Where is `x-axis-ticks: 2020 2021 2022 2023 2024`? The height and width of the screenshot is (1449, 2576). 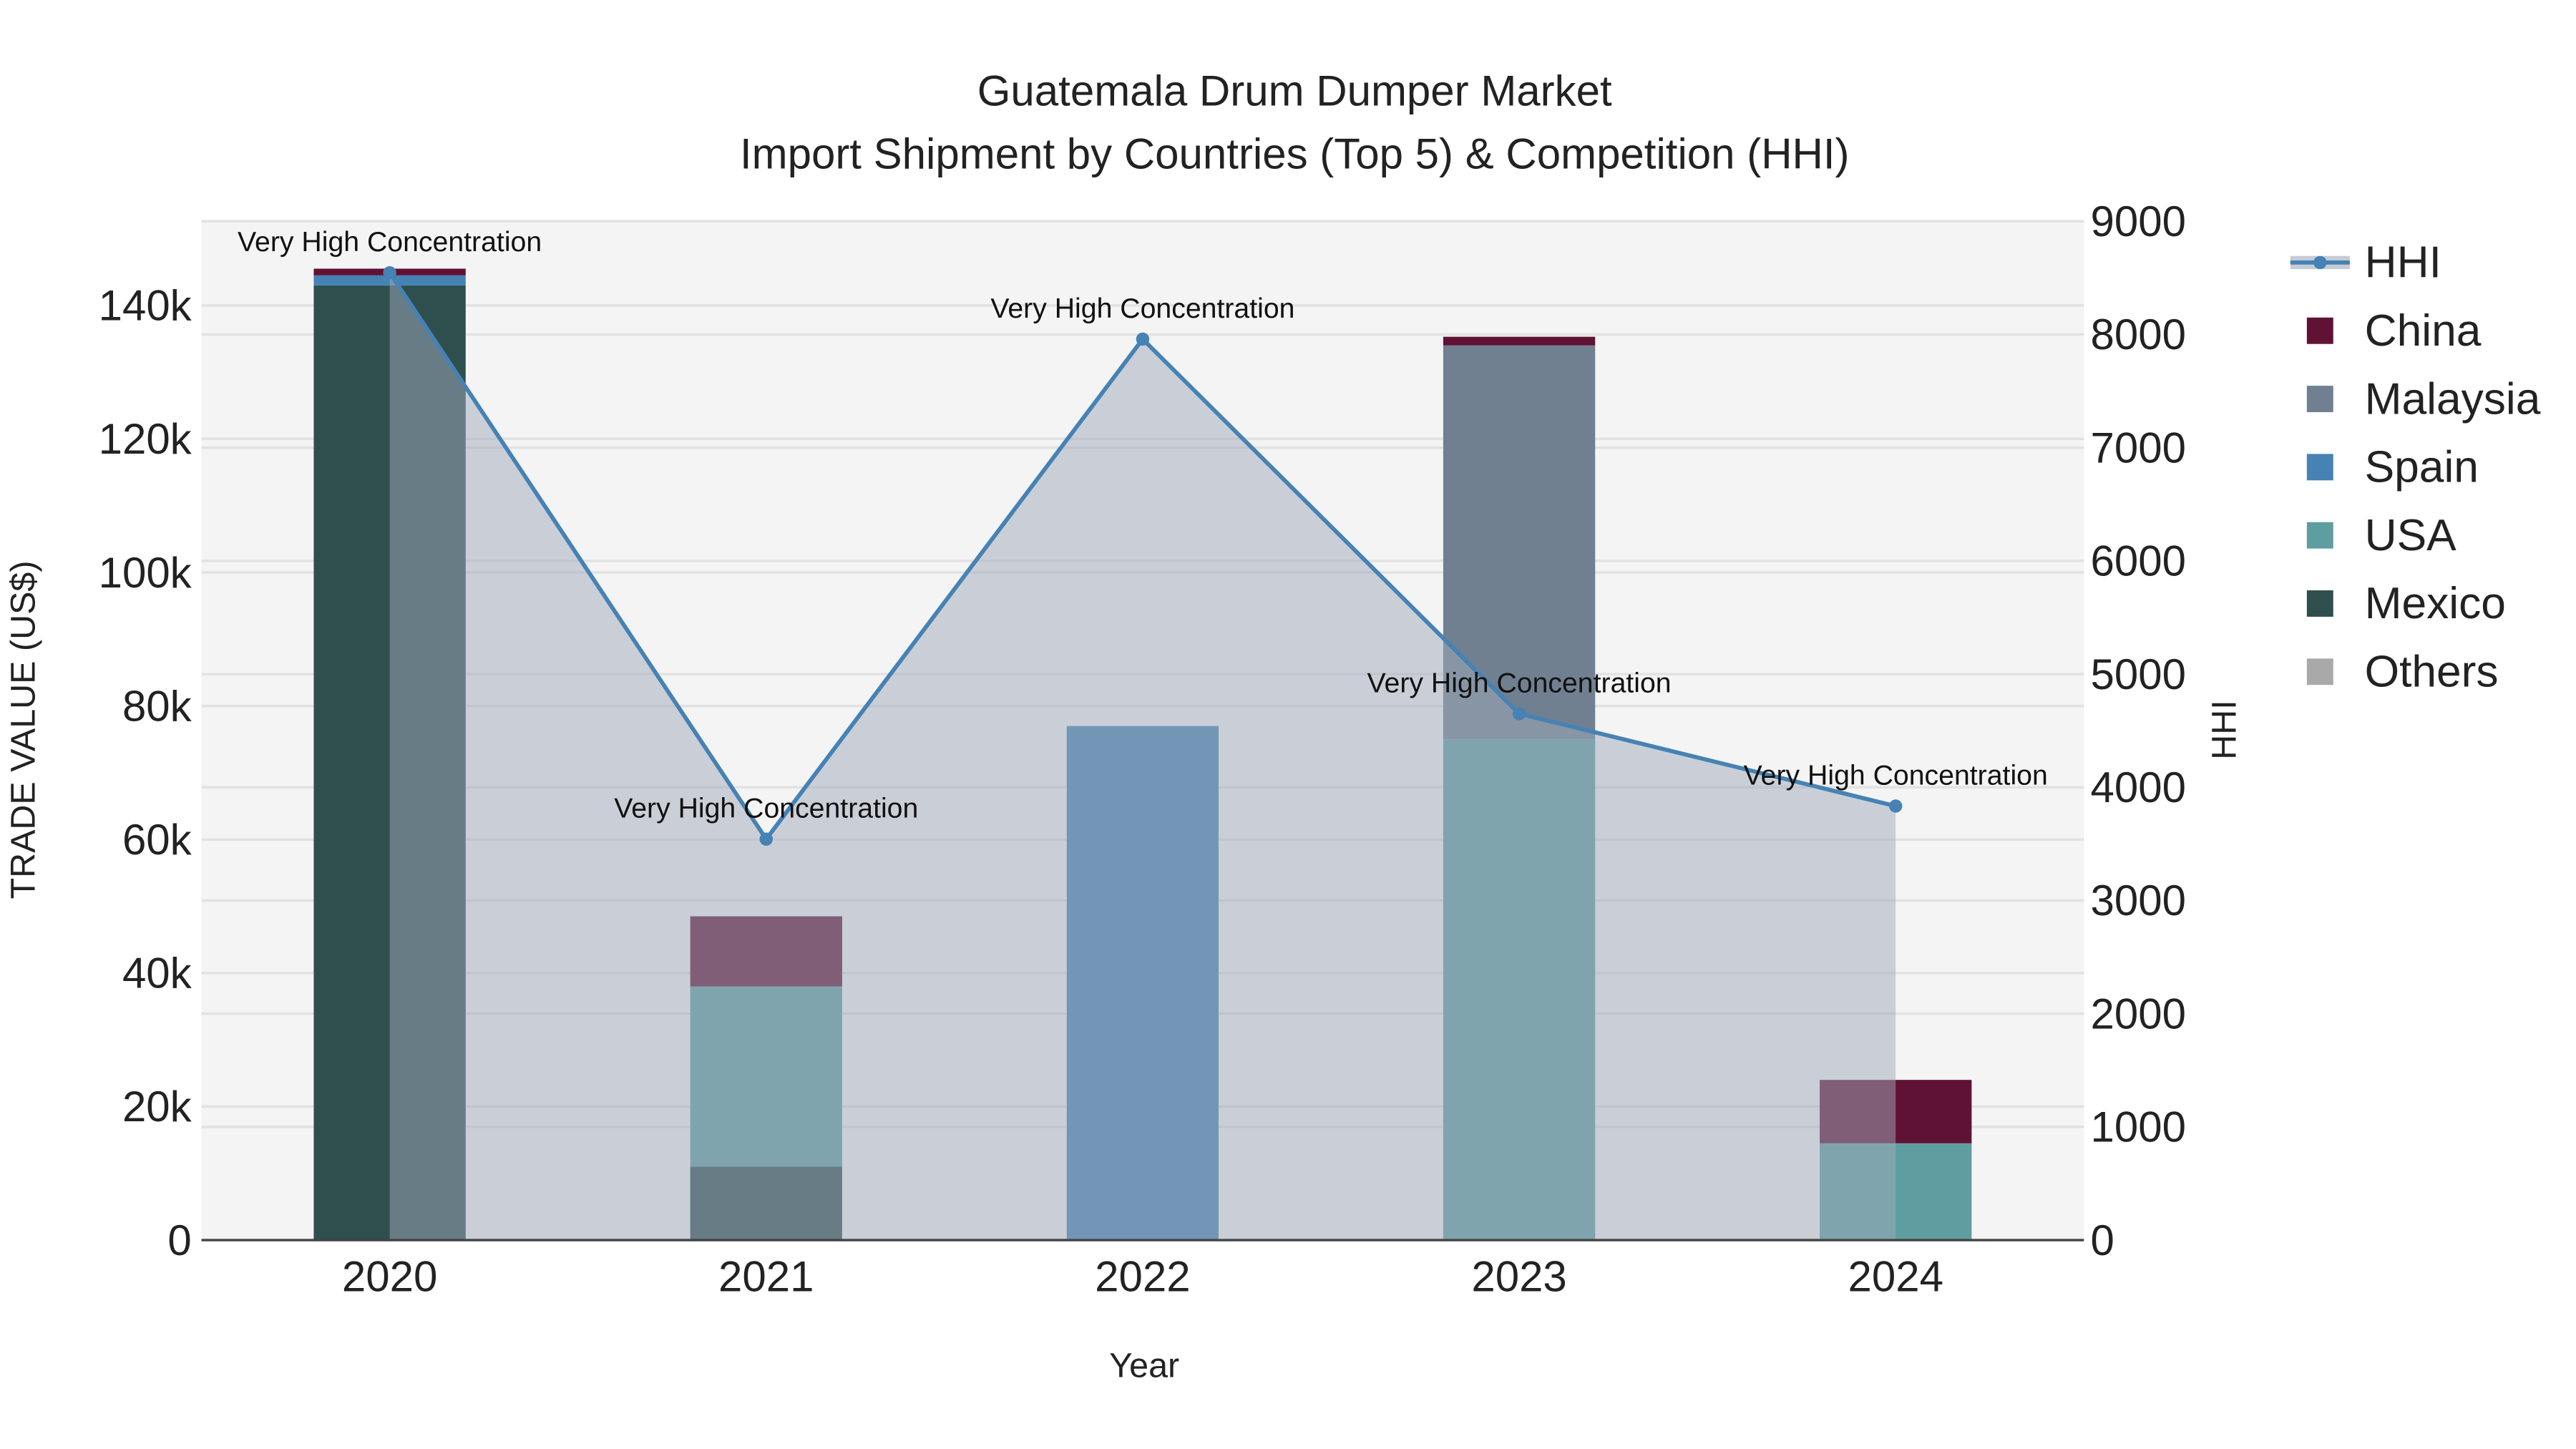
x-axis-ticks: 2020 2021 2022 2023 2024 is located at coordinates (1142, 1277).